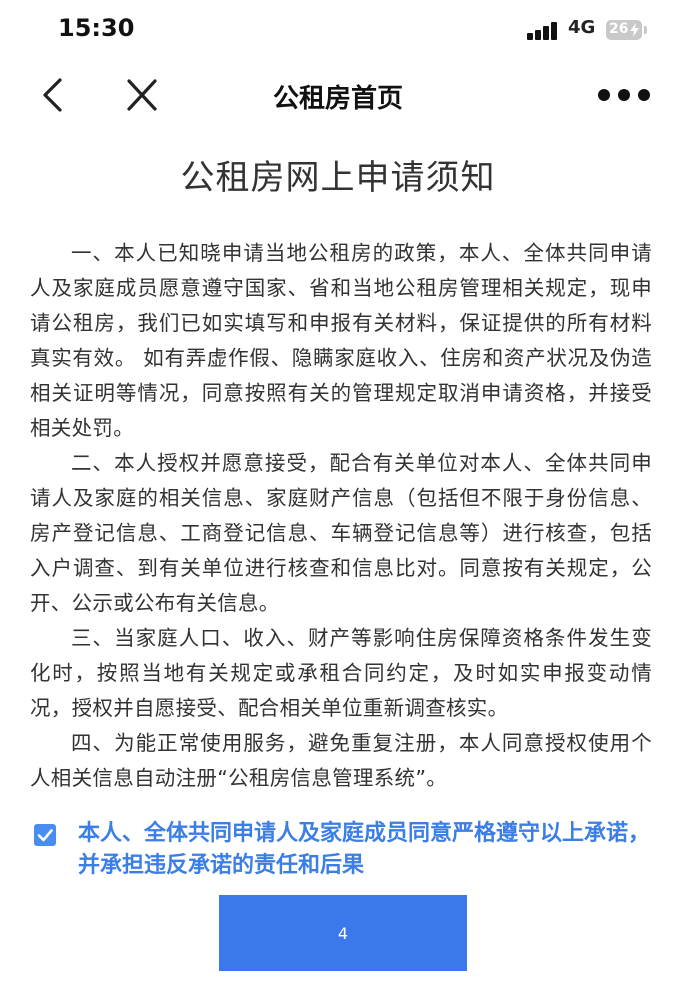  I want to click on battery-cap, so click(645, 30).